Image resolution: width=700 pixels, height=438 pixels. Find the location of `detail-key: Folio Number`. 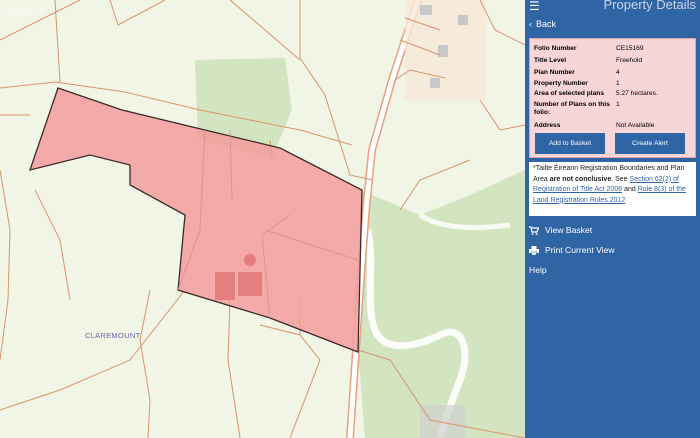

detail-key: Folio Number is located at coordinates (555, 48).